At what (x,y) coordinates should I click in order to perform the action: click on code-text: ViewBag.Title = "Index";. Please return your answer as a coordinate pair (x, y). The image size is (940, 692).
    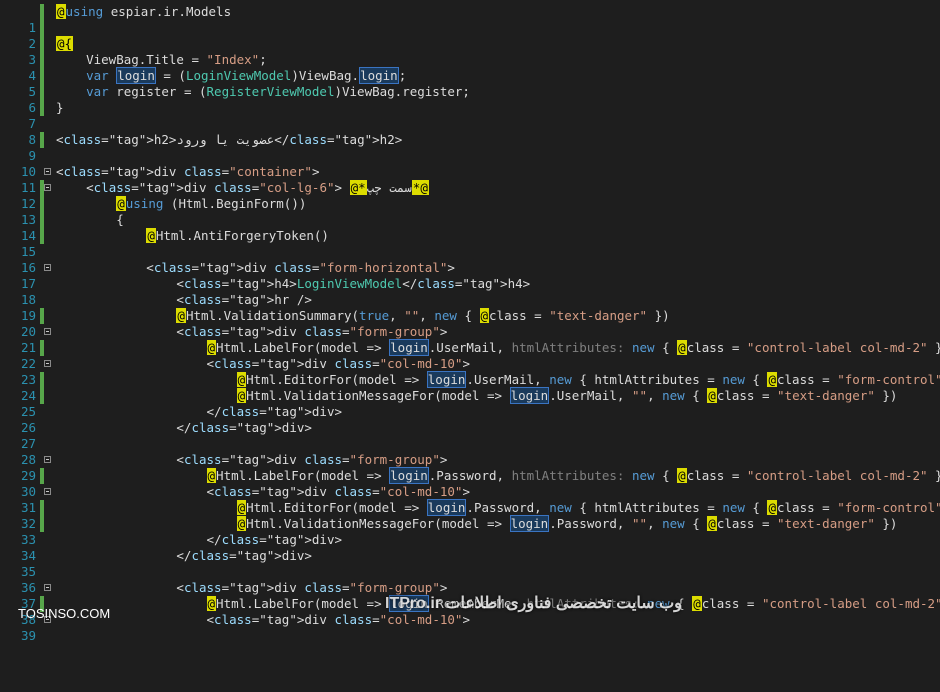
    Looking at the image, I should click on (161, 60).